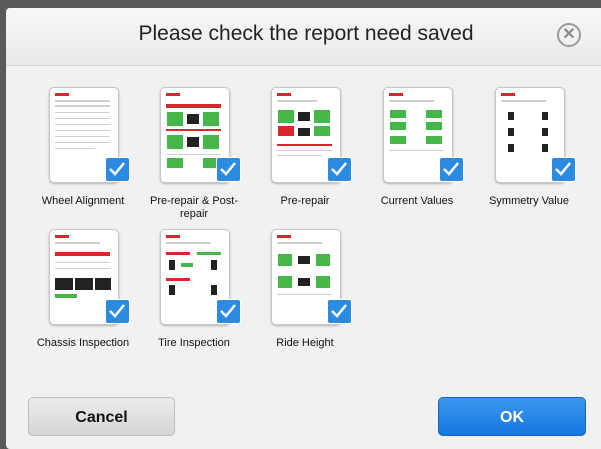 This screenshot has height=449, width=601. I want to click on report-label: Pre-repair, so click(305, 201).